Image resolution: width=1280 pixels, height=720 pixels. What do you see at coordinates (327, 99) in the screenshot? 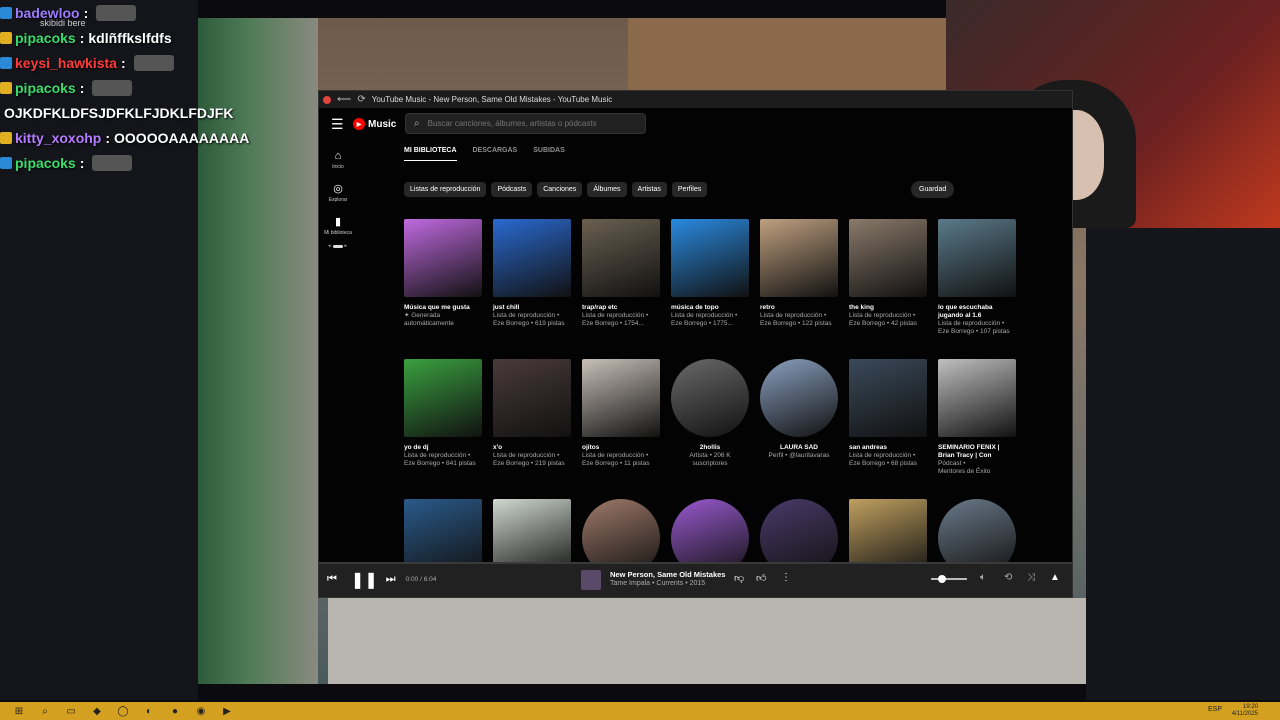
I see `close-window-button` at bounding box center [327, 99].